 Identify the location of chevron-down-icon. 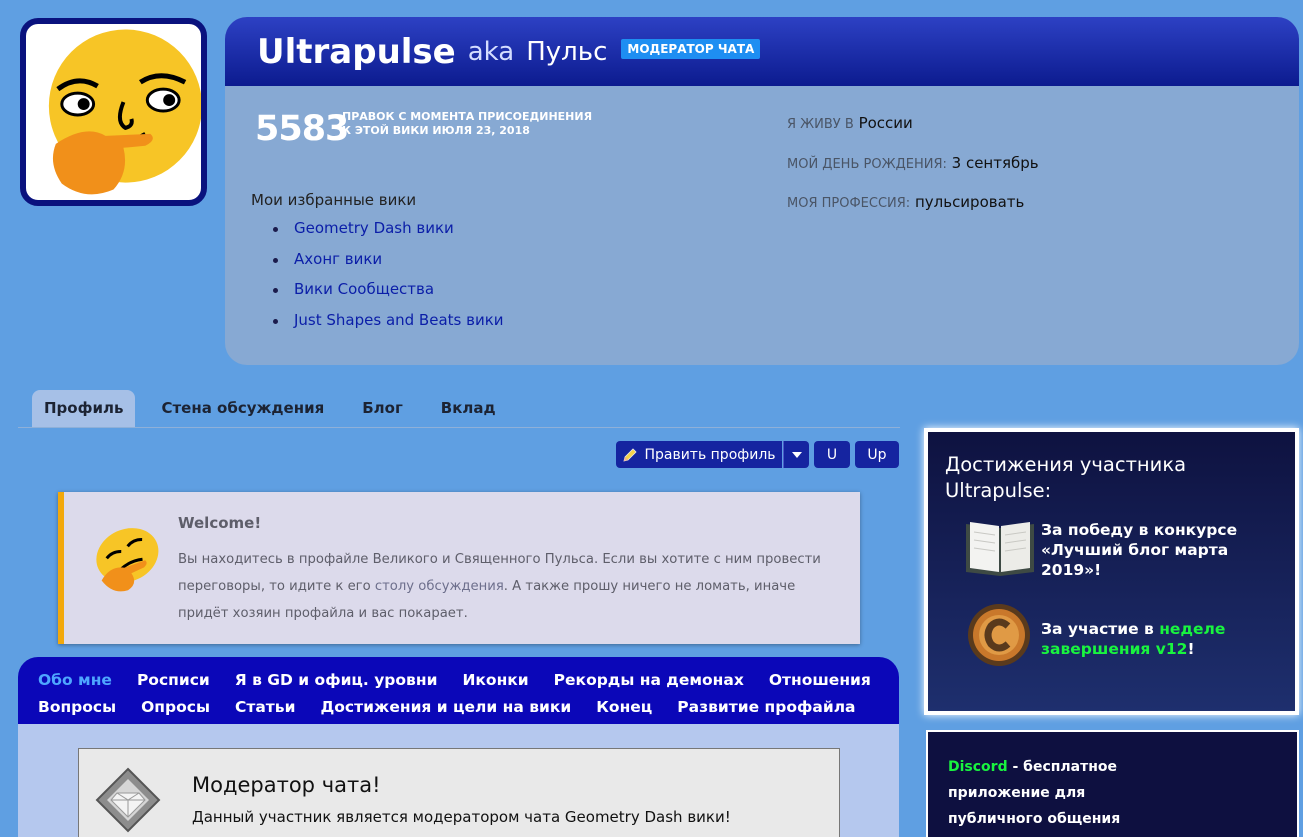
(796, 454).